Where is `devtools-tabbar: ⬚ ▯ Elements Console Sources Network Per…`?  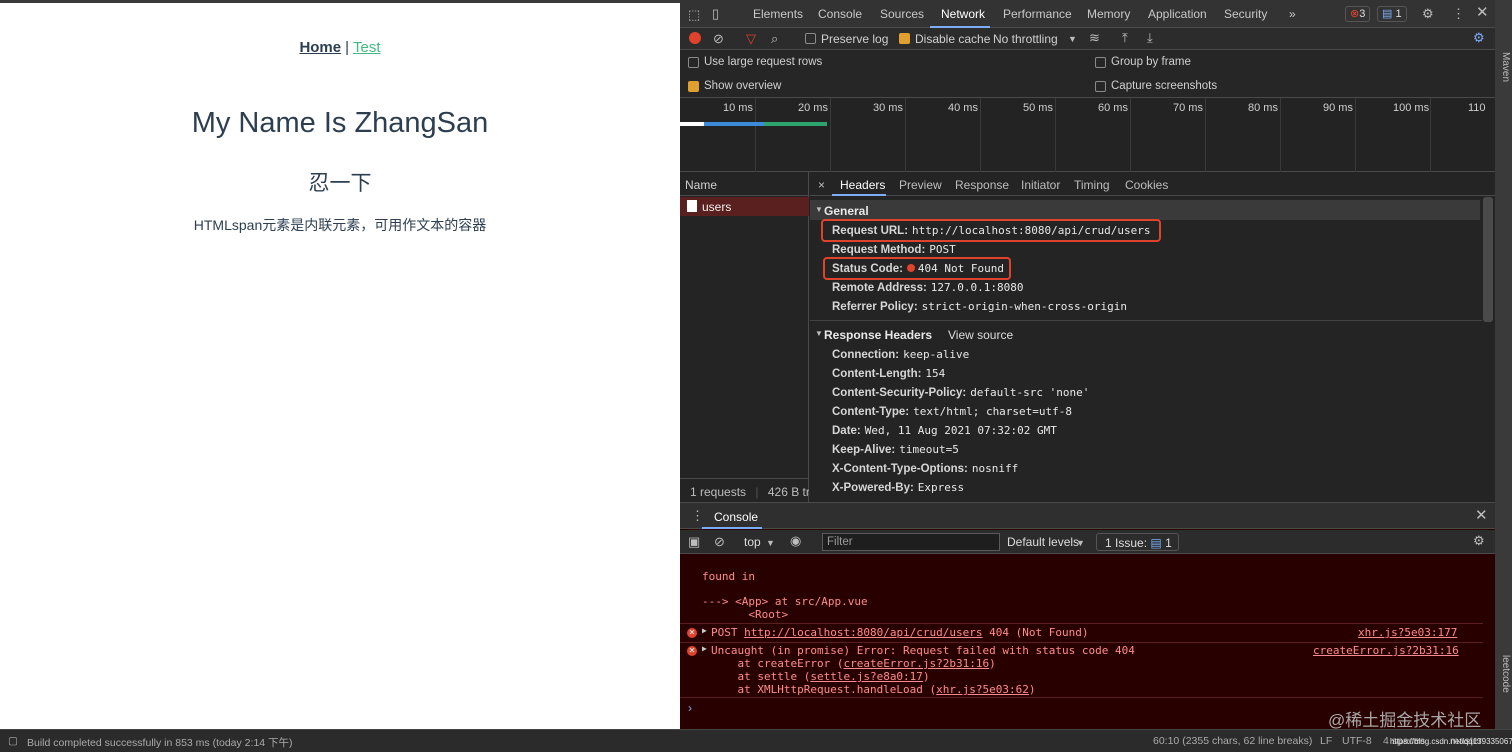
devtools-tabbar: ⬚ ▯ Elements Console Sources Network Per… is located at coordinates (1087, 14).